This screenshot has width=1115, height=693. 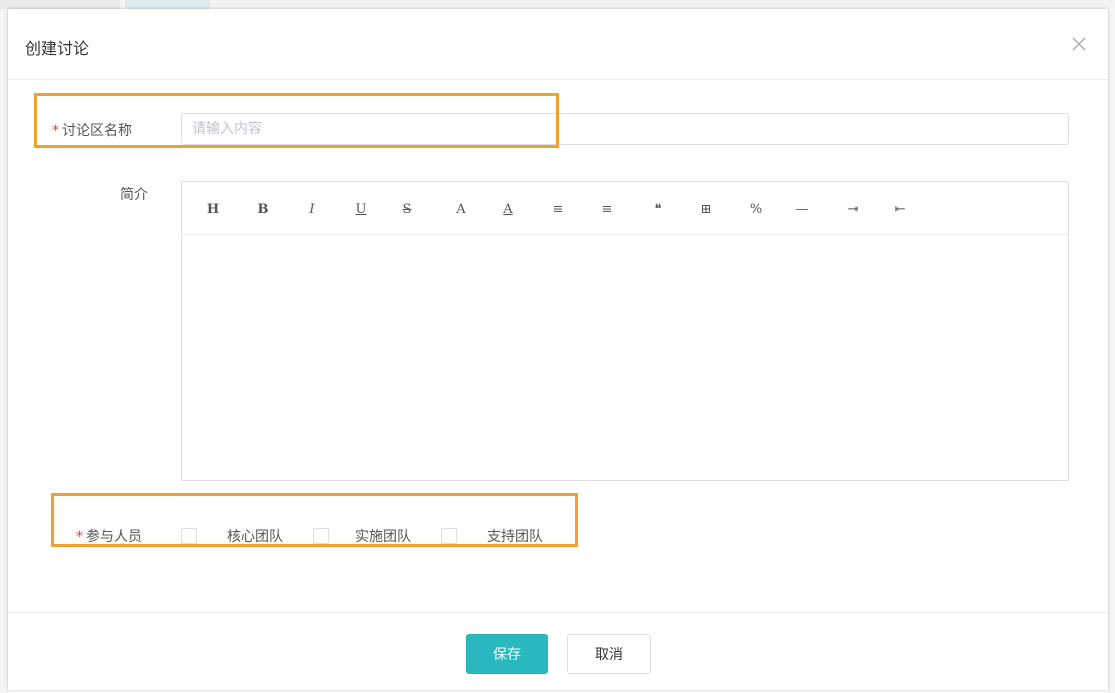 I want to click on save-button: 保存, so click(x=507, y=654).